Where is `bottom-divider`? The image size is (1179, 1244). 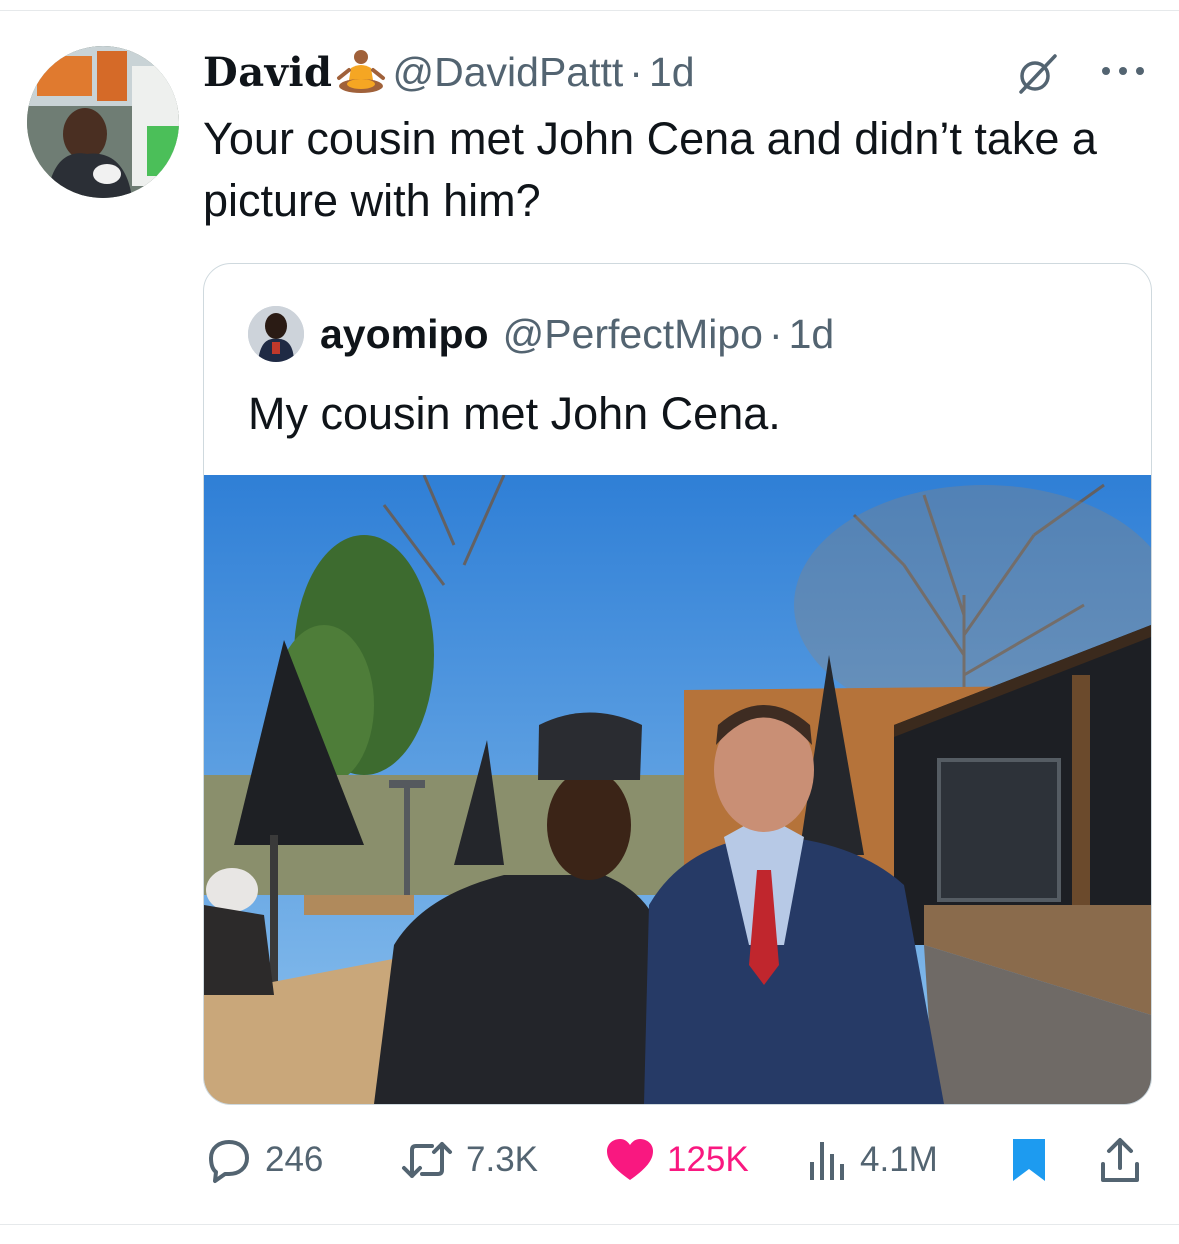 bottom-divider is located at coordinates (589, 1224).